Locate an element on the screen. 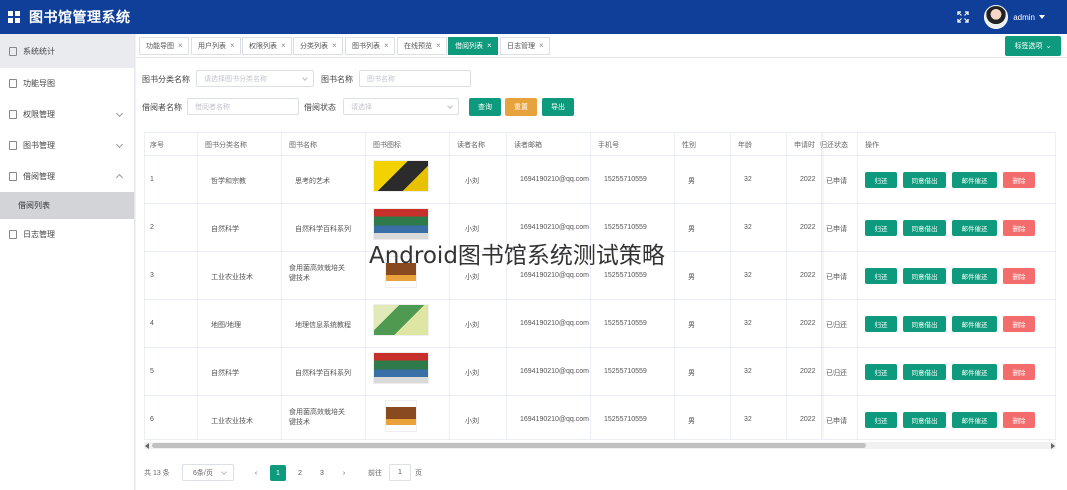  sidebar-item-logs: 日志管理 is located at coordinates (67, 234).